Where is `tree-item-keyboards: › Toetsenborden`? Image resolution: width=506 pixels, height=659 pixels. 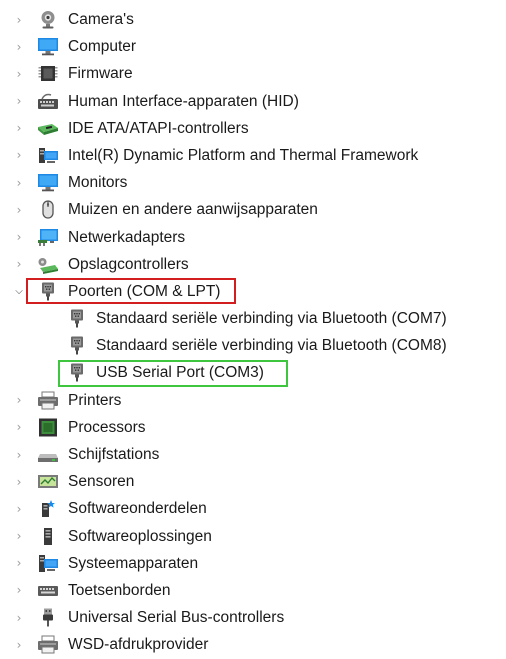
tree-item-keyboards: › Toetsenborden is located at coordinates (253, 590).